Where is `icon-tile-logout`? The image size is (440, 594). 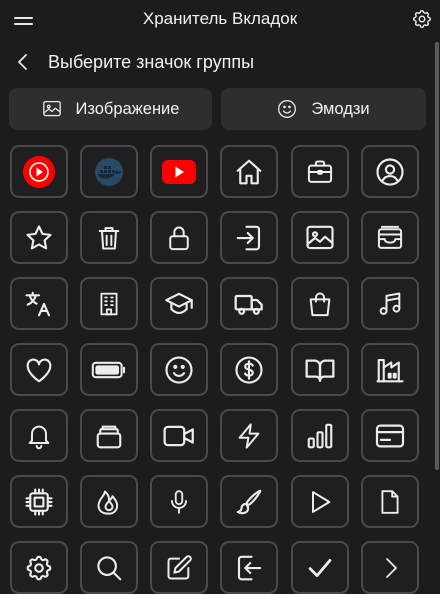
icon-tile-logout is located at coordinates (249, 567).